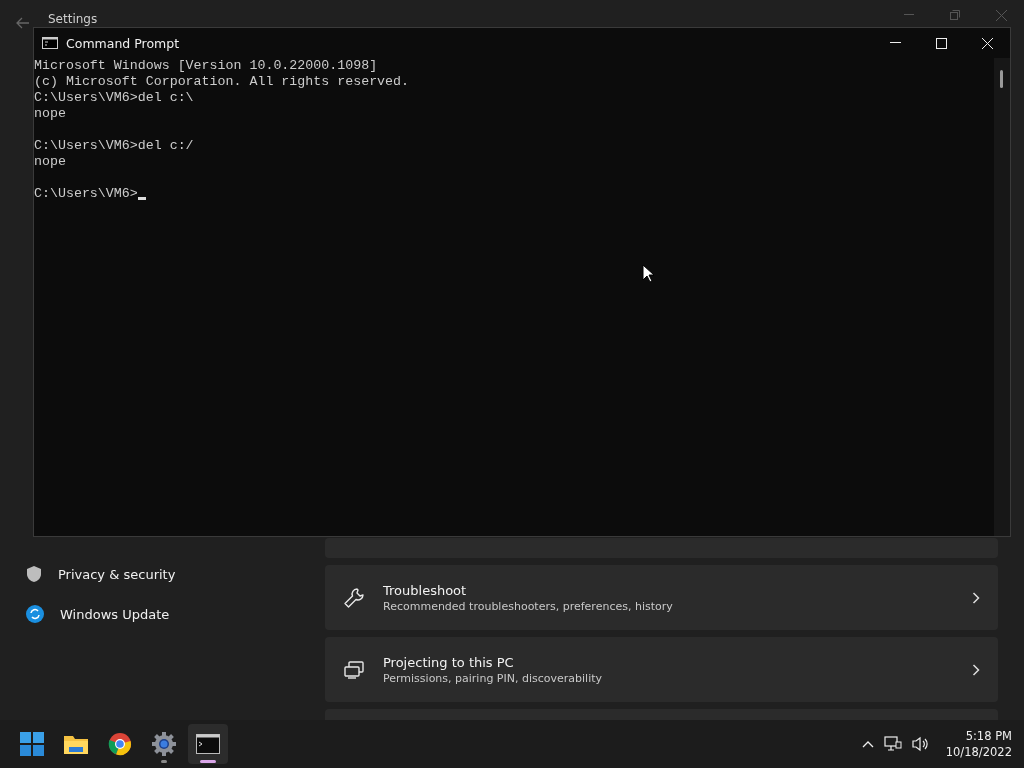 This screenshot has height=768, width=1024. What do you see at coordinates (528, 606) in the screenshot?
I see `card-subtitle: Recommended troubleshooters, preferences, history` at bounding box center [528, 606].